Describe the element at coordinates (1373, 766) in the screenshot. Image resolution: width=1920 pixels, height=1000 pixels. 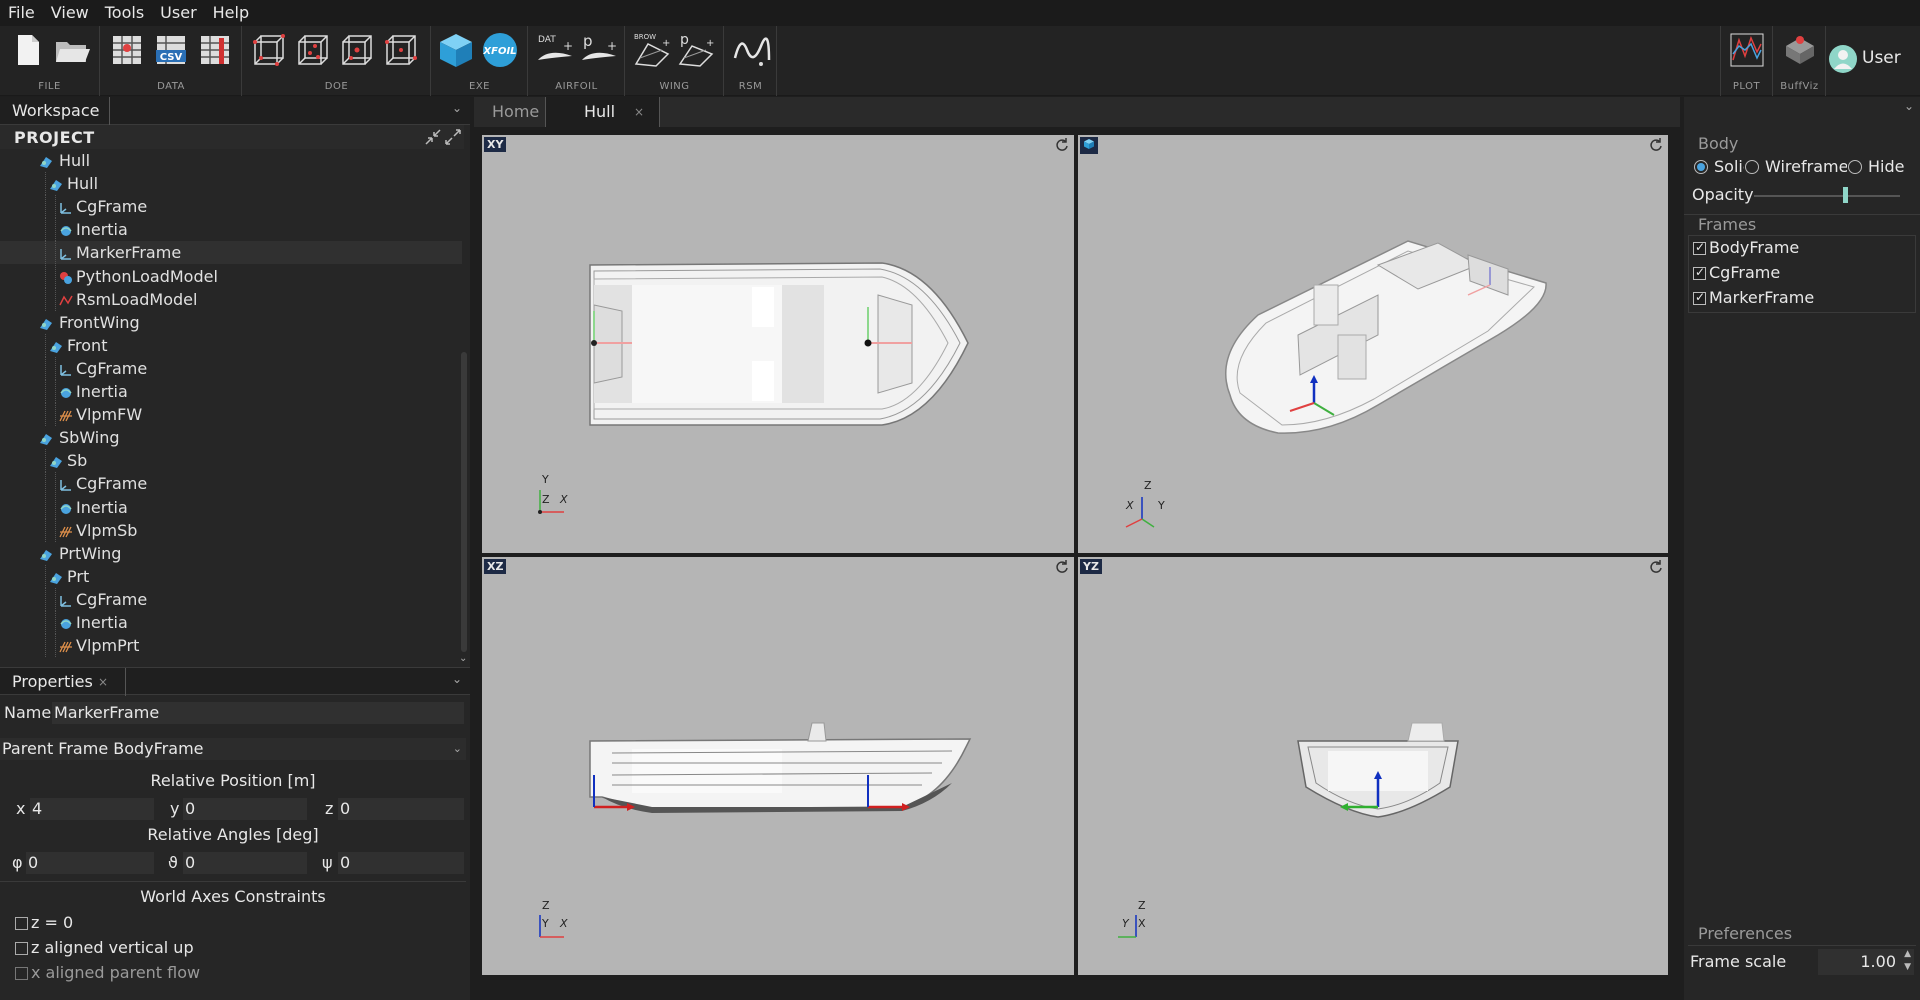
I see `viewport-yz: YZ Z Y X` at that location.